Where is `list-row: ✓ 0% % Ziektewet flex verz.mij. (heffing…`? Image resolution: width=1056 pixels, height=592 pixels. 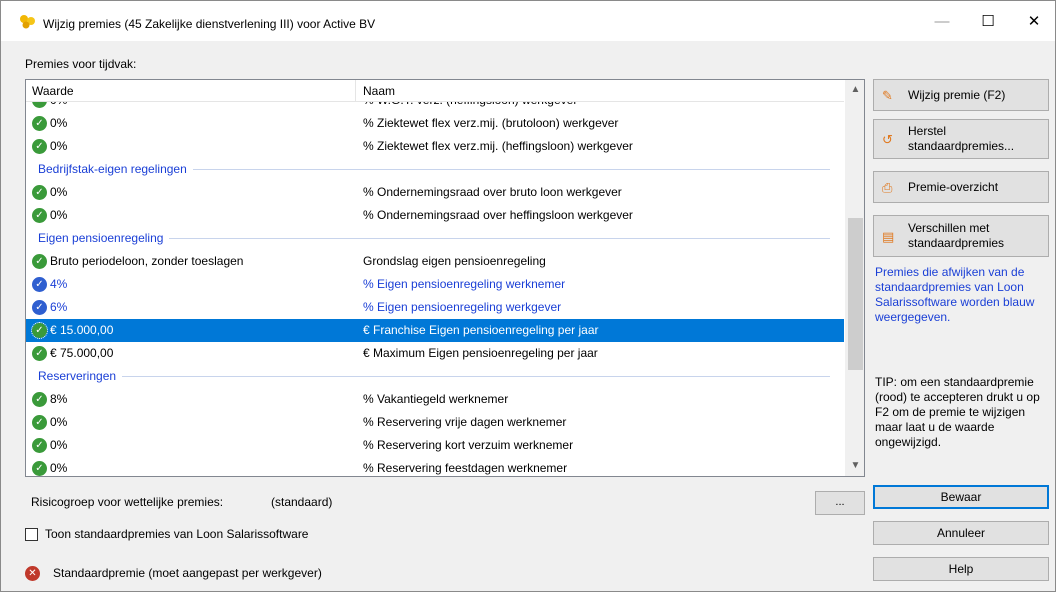 list-row: ✓ 0% % Ziektewet flex verz.mij. (heffing… is located at coordinates (435, 146).